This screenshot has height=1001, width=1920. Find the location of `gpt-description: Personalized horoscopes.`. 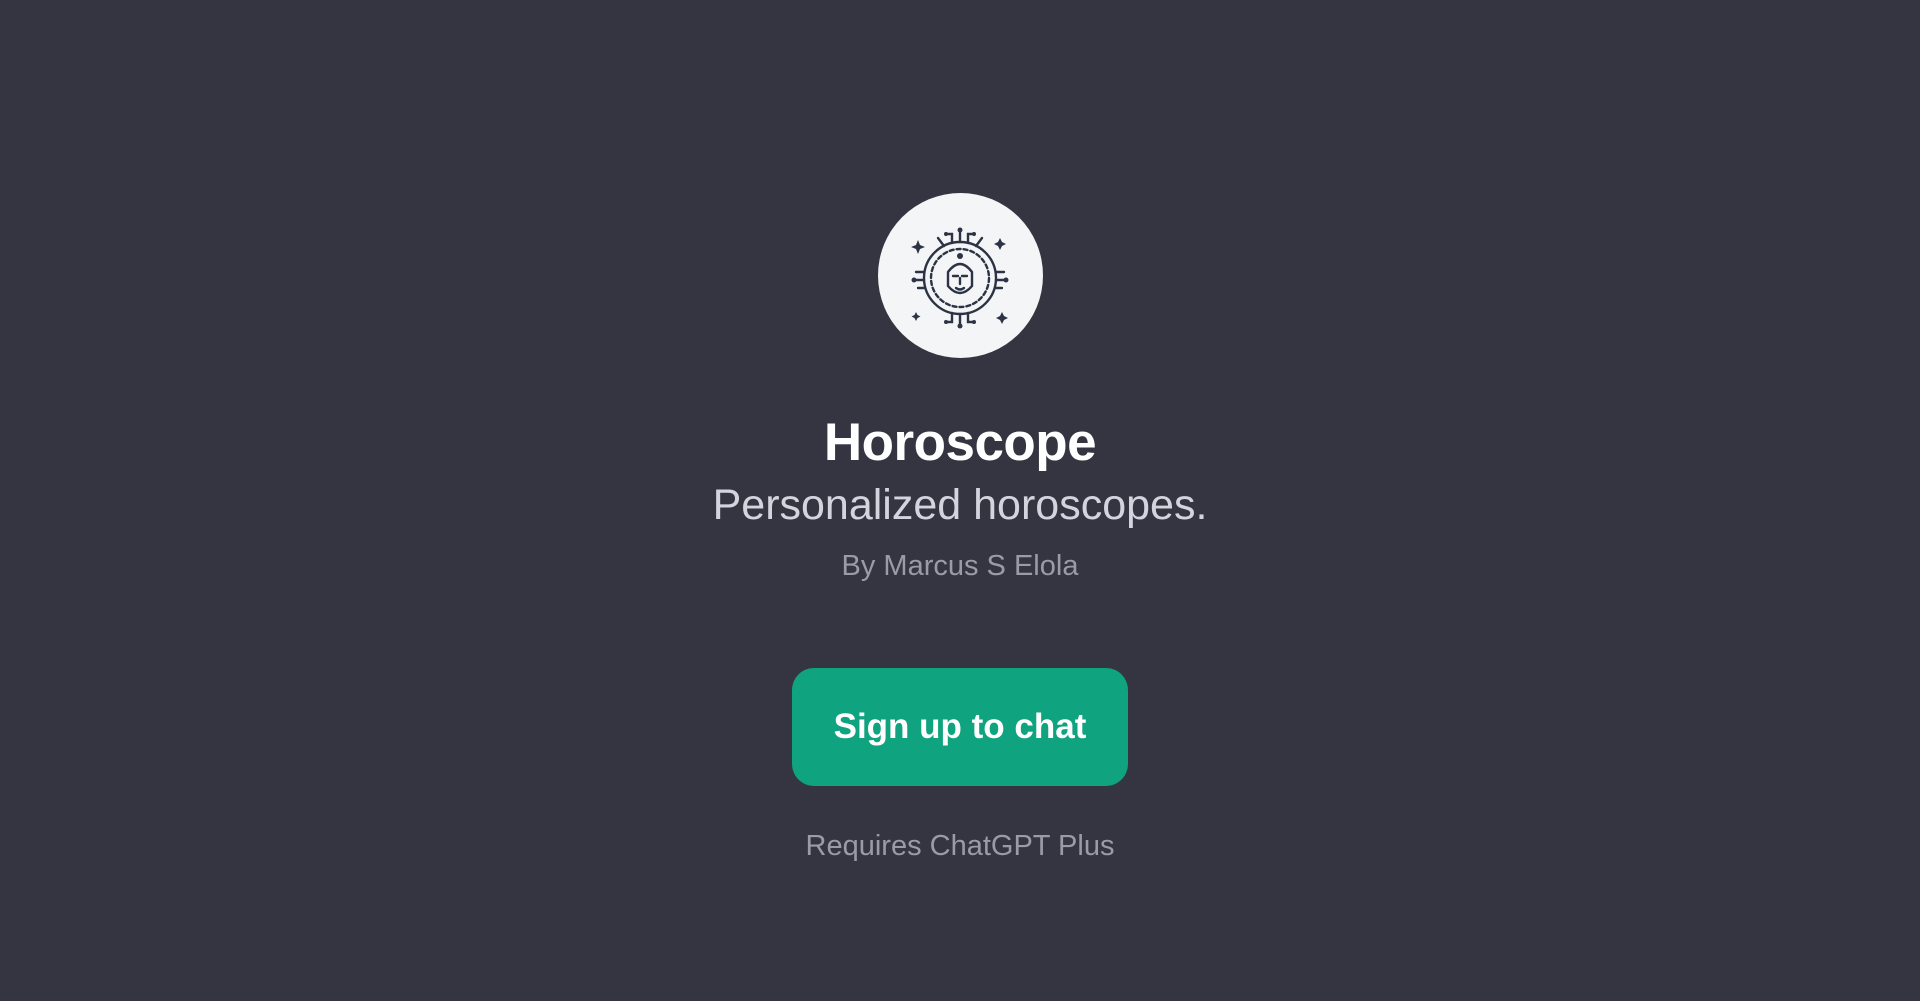

gpt-description: Personalized horoscopes. is located at coordinates (960, 505).